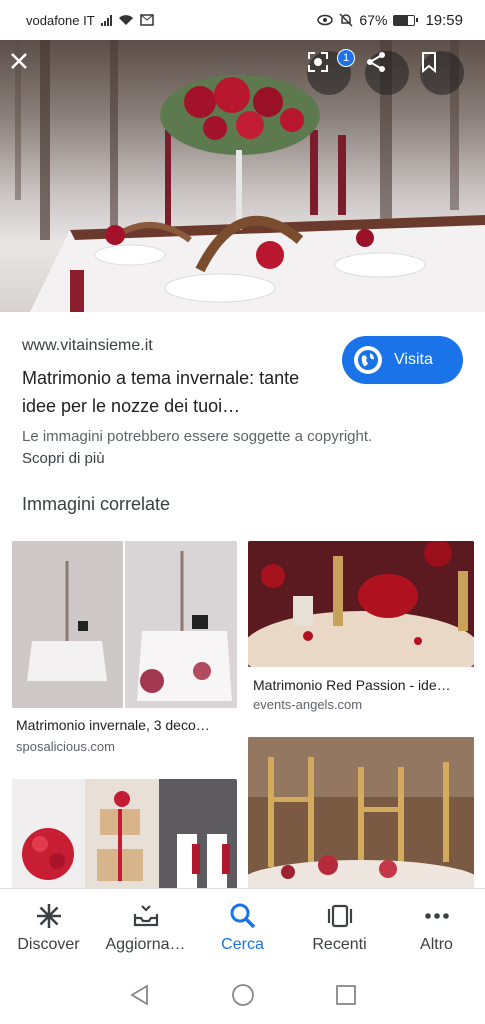 This screenshot has width=485, height=1024. Describe the element at coordinates (48, 915) in the screenshot. I see `asterisk-icon` at that location.